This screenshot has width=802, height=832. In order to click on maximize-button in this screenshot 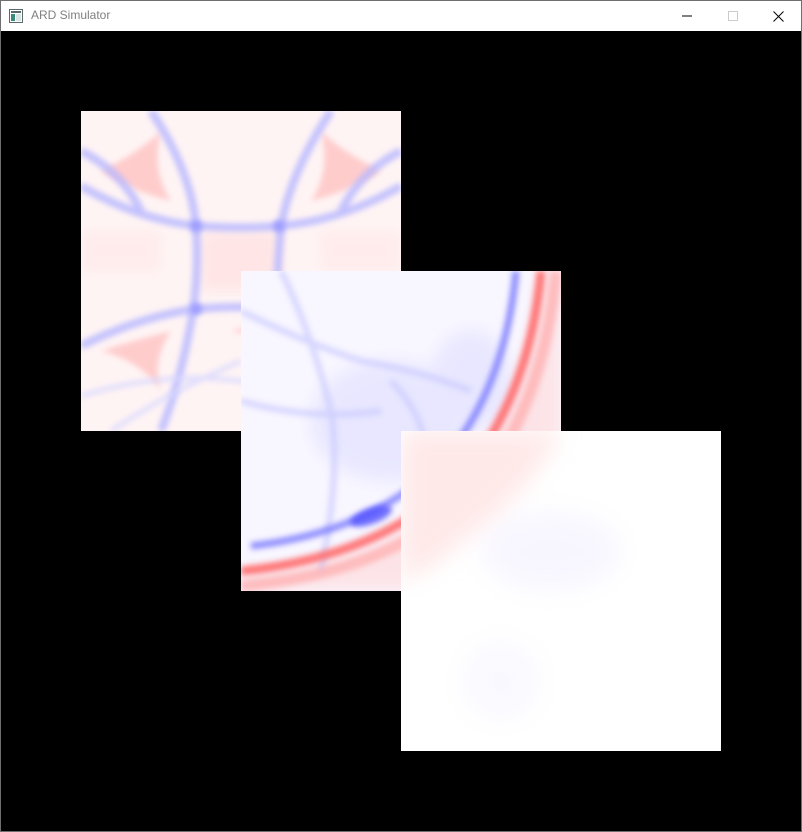, I will do `click(733, 16)`.